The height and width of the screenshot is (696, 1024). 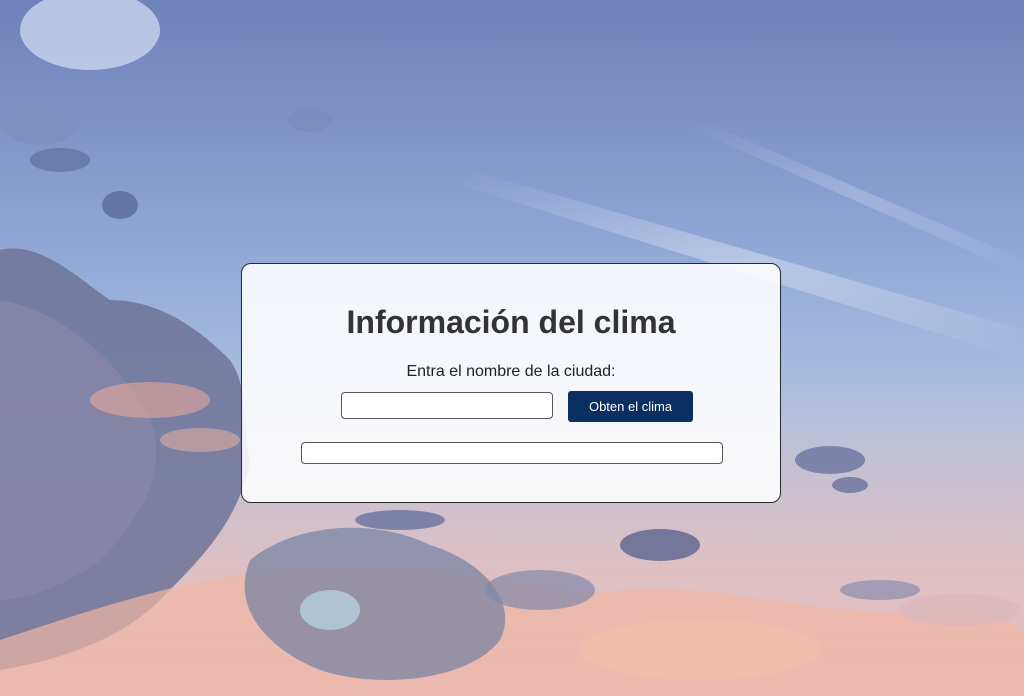 I want to click on page-title: Información del clima, so click(x=511, y=322).